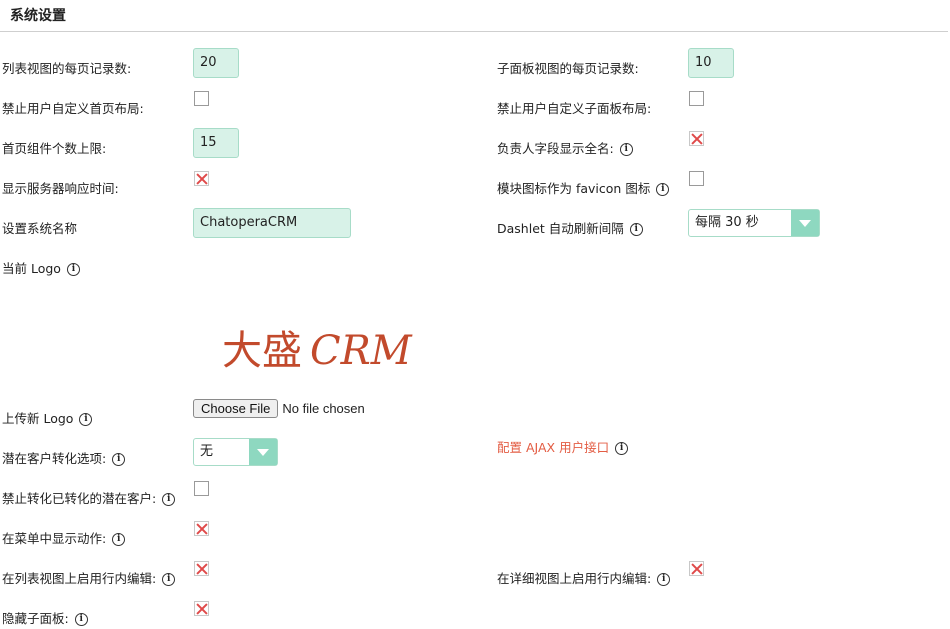 Image resolution: width=950 pixels, height=629 pixels. I want to click on list-per-page-label: 列表视图的每页记录数:, so click(67, 68).